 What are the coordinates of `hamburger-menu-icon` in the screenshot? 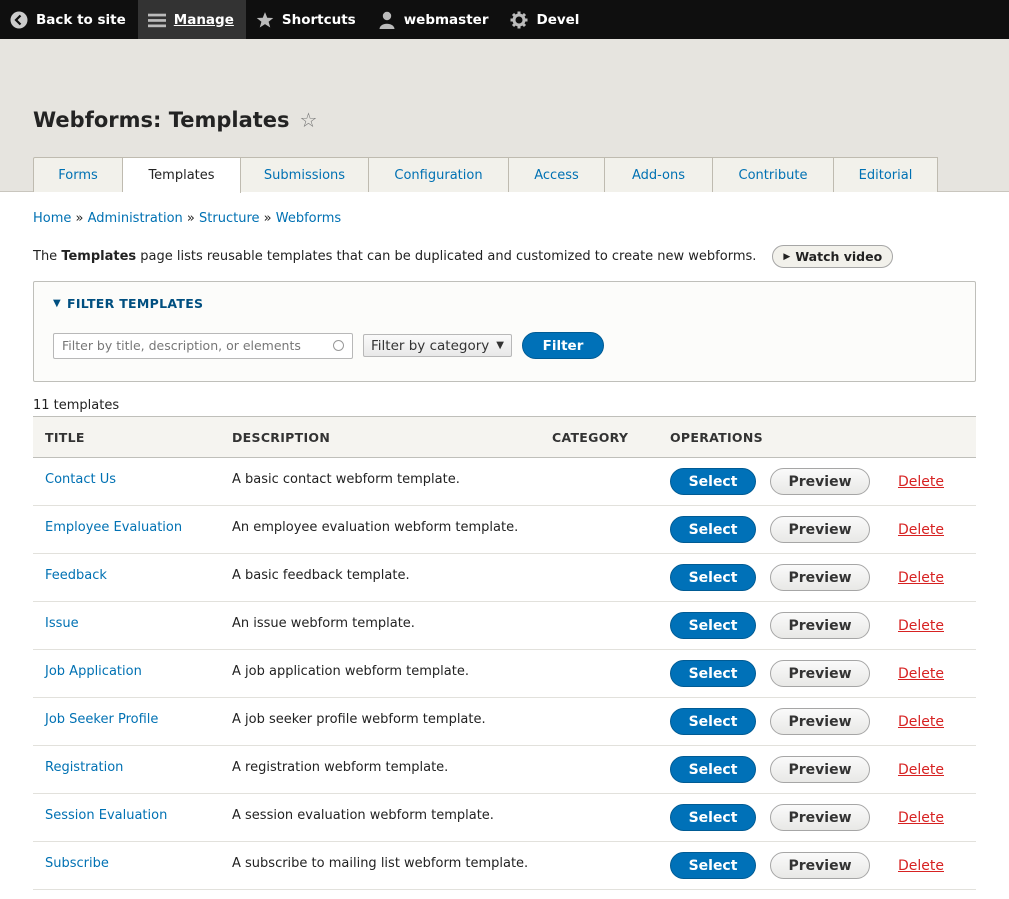 It's located at (156, 20).